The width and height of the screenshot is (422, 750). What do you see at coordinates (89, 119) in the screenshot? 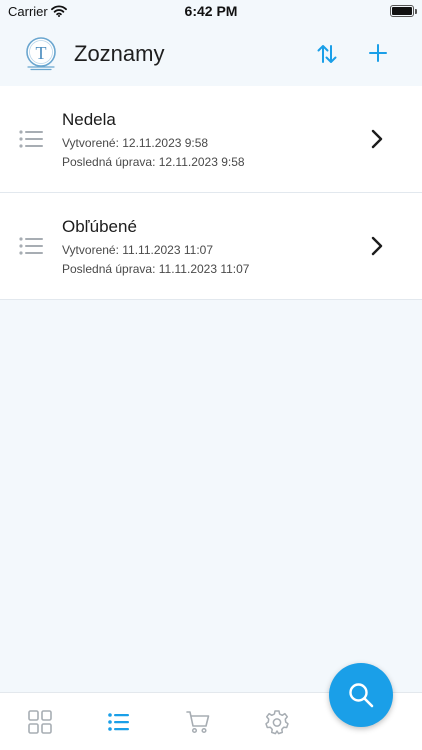
I see `list-name: Nedela` at bounding box center [89, 119].